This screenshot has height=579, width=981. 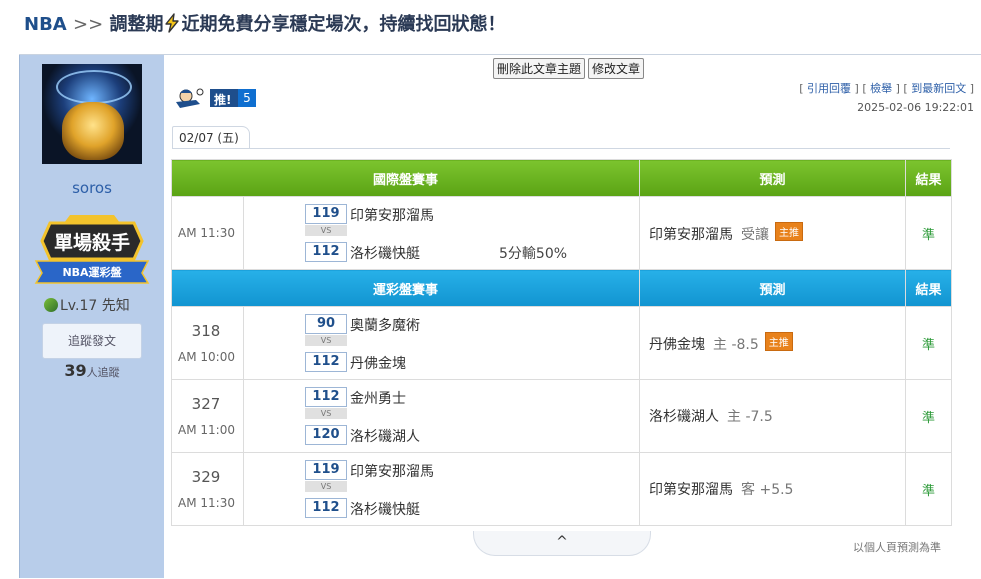 I want to click on badge-sub-text: NBA運彩盤, so click(x=92, y=272).